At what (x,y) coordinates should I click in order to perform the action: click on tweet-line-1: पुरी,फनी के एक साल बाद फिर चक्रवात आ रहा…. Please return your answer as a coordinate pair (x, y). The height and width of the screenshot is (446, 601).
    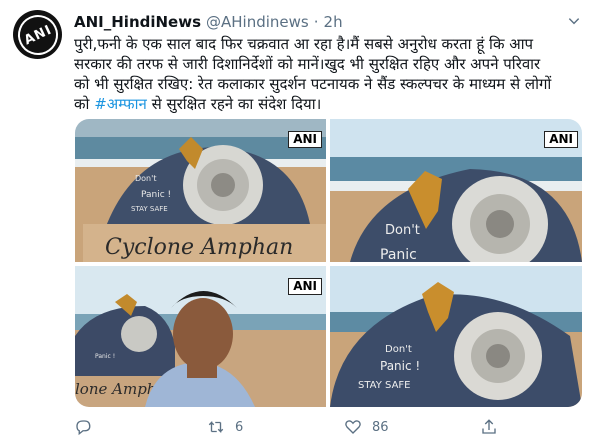
    Looking at the image, I should click on (304, 44).